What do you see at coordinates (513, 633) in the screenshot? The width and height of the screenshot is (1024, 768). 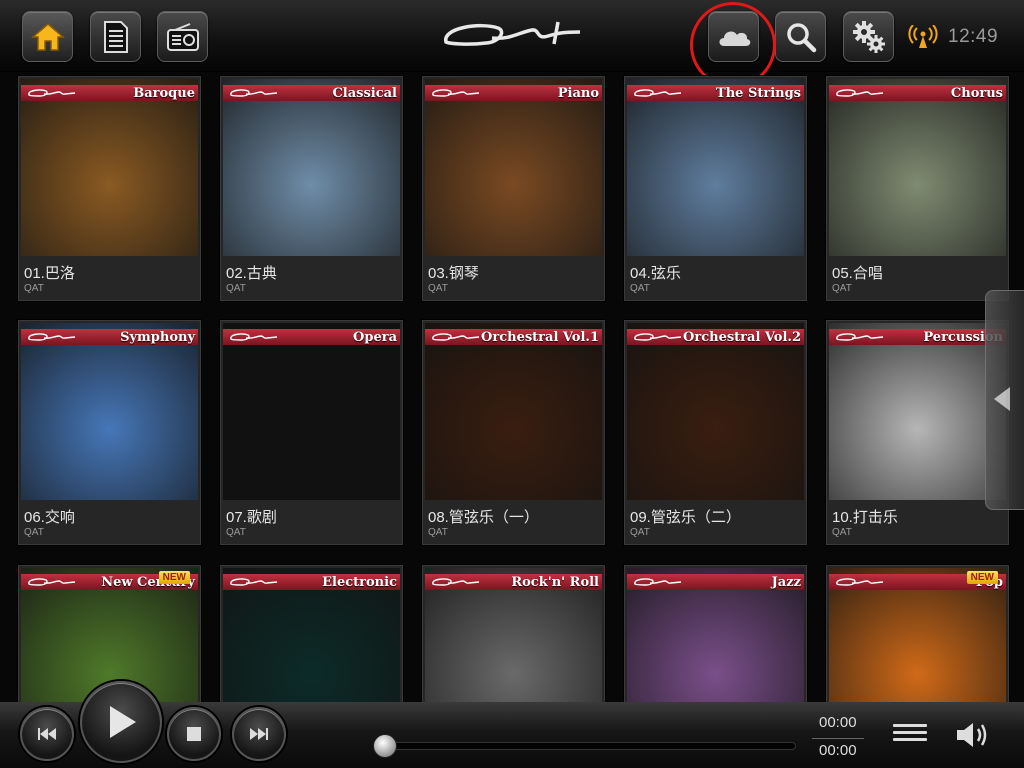 I see `album-tile: Rock'n' Roll` at bounding box center [513, 633].